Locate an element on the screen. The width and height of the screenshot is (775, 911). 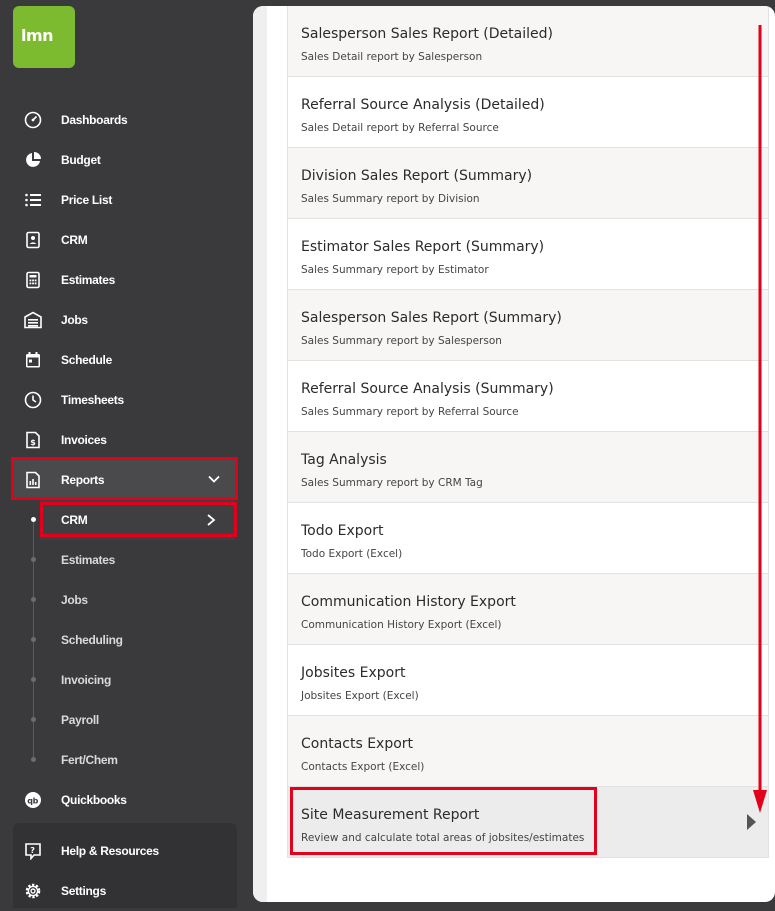
submenu-item-label: Fert/Chem is located at coordinates (89, 760).